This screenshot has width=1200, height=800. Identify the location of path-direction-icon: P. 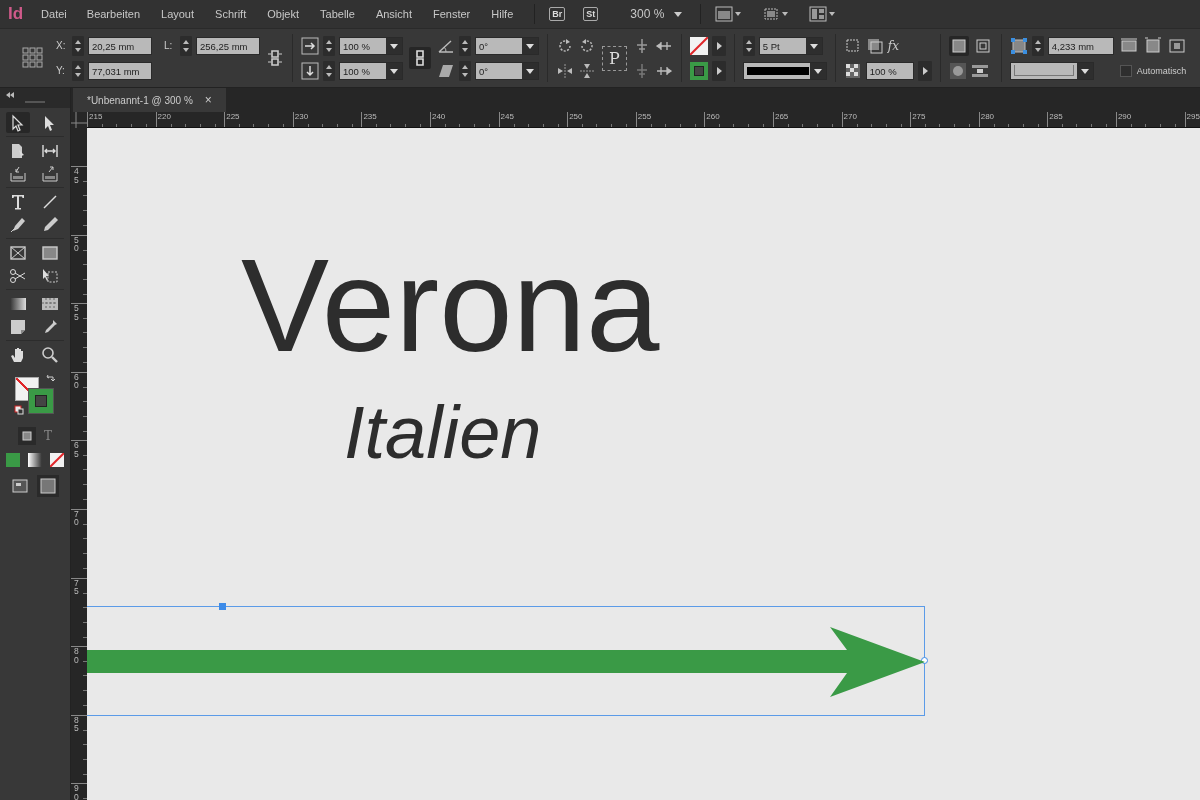
(614, 58).